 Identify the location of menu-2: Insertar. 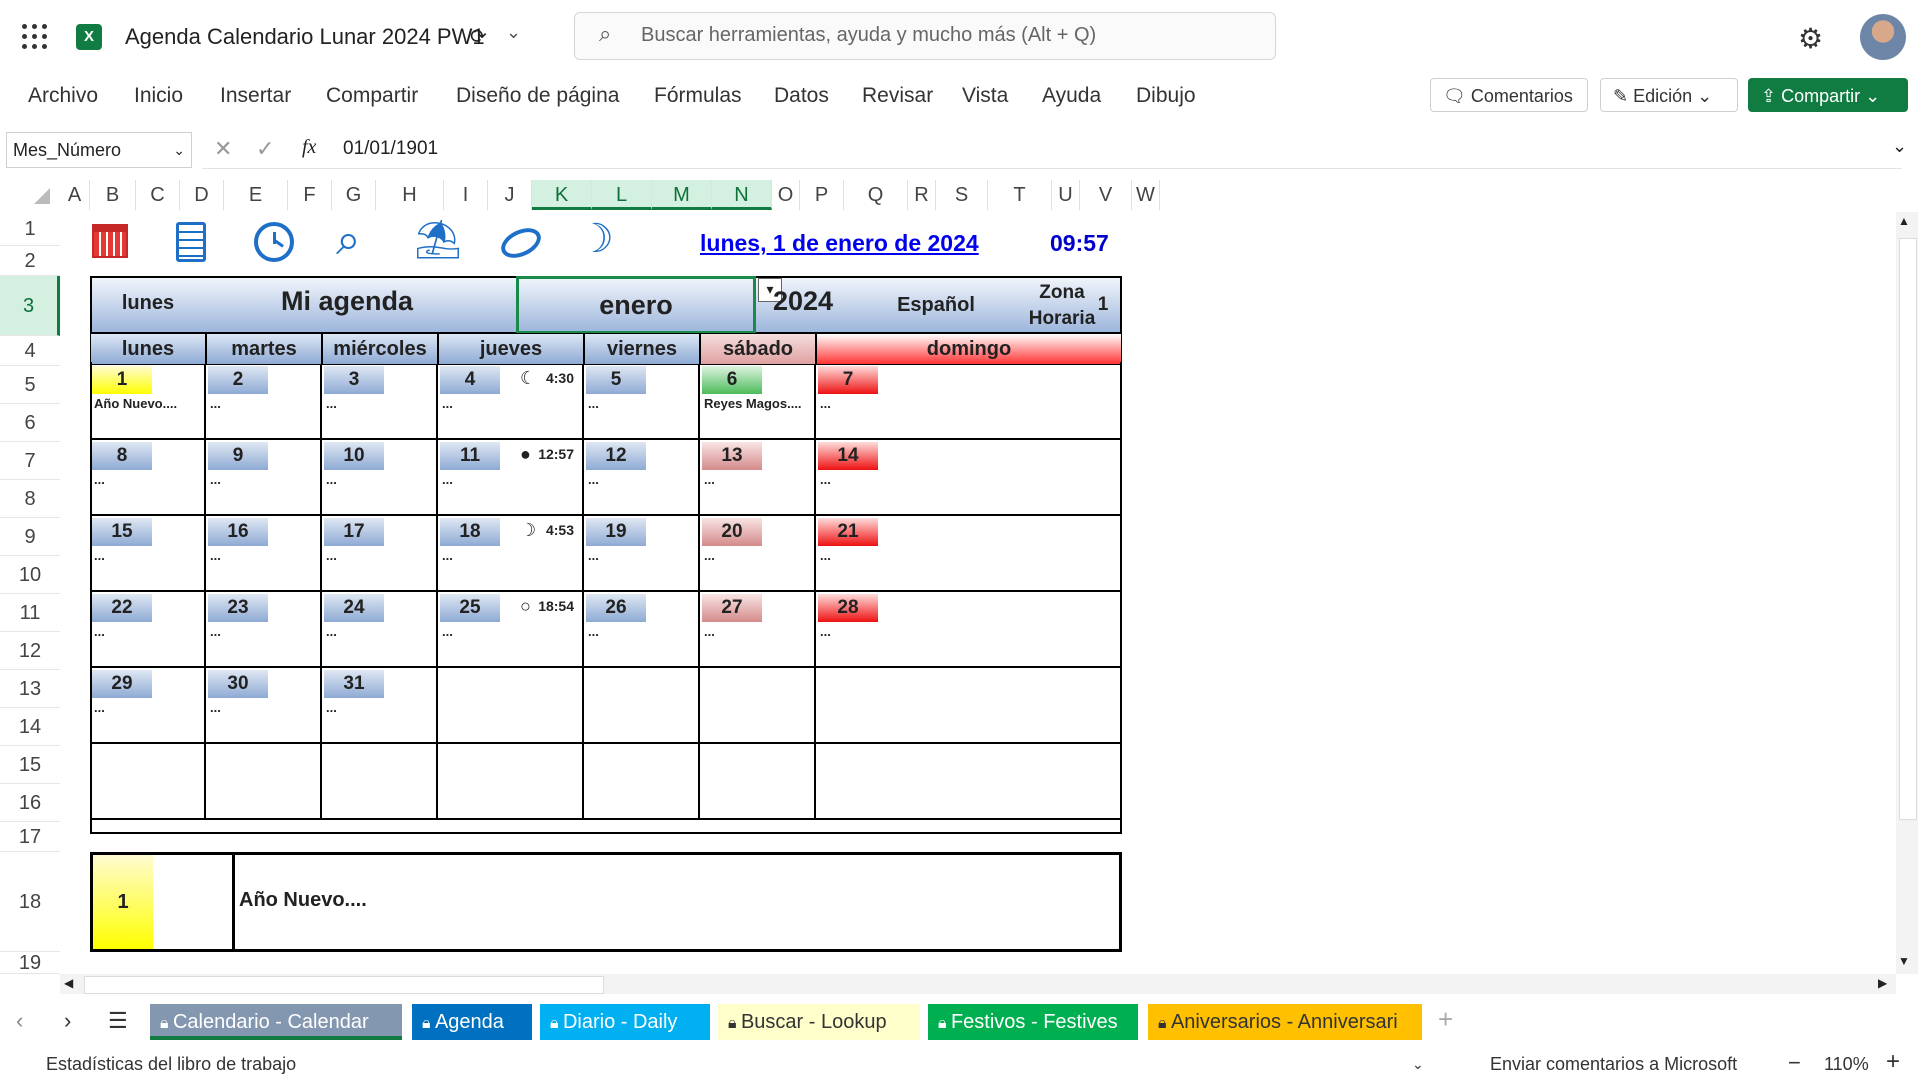
(255, 96).